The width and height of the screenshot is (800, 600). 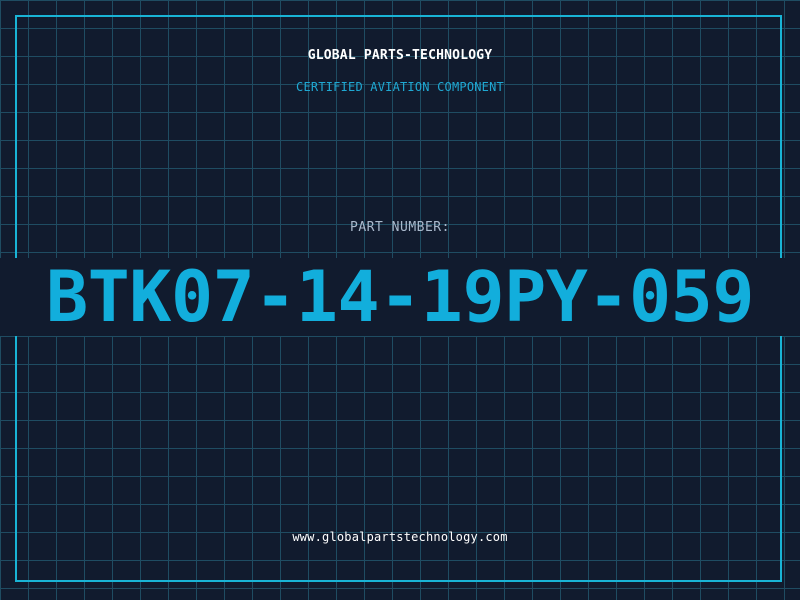 What do you see at coordinates (400, 297) in the screenshot?
I see `part-number-value: BTK07-14-19PY-059` at bounding box center [400, 297].